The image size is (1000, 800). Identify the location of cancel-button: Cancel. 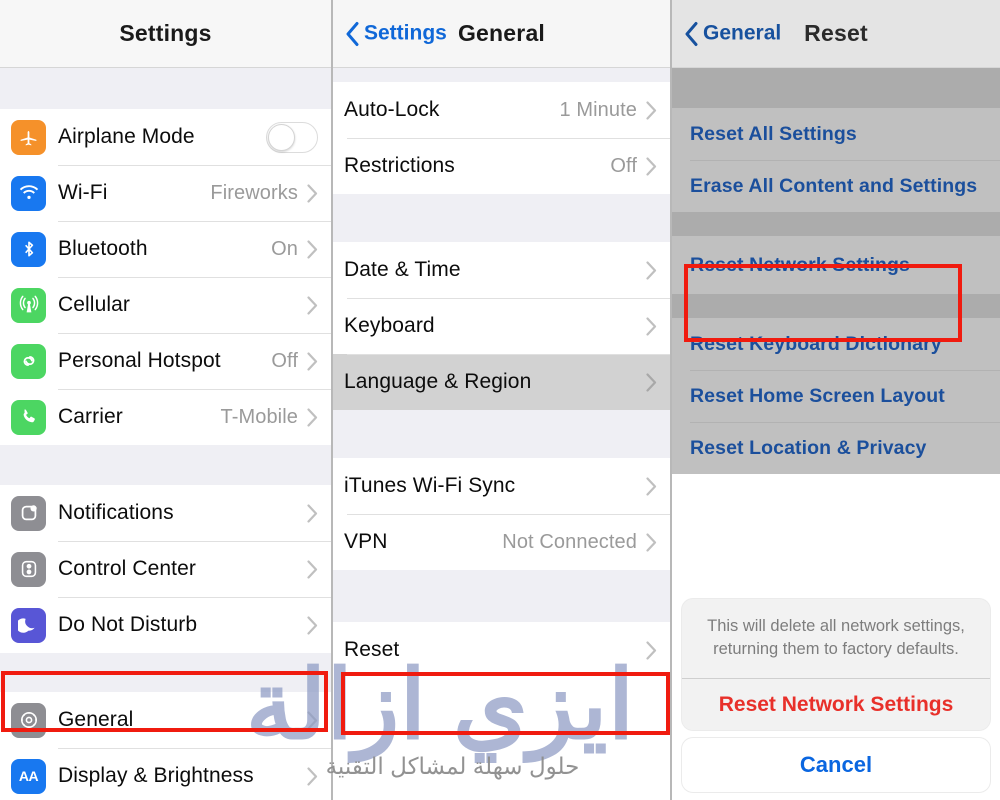
(836, 765).